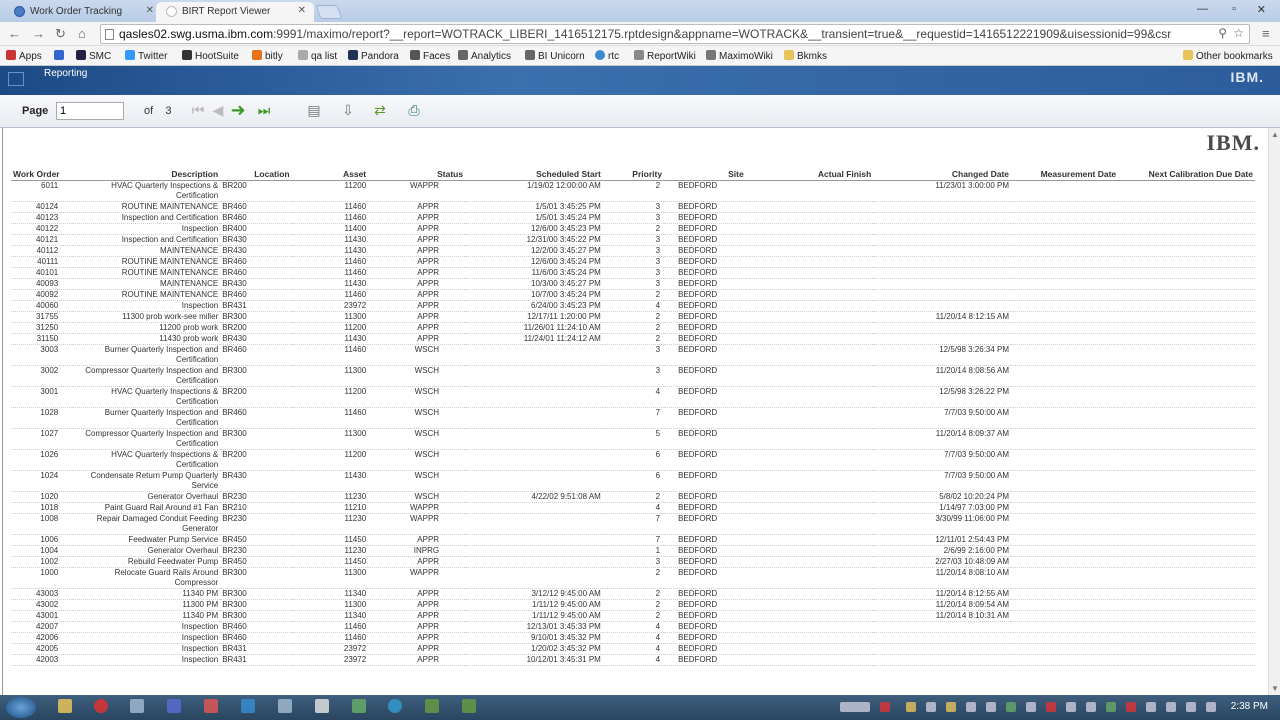 This screenshot has width=1280, height=720. I want to click on export-report-icon: ⇄, so click(380, 110).